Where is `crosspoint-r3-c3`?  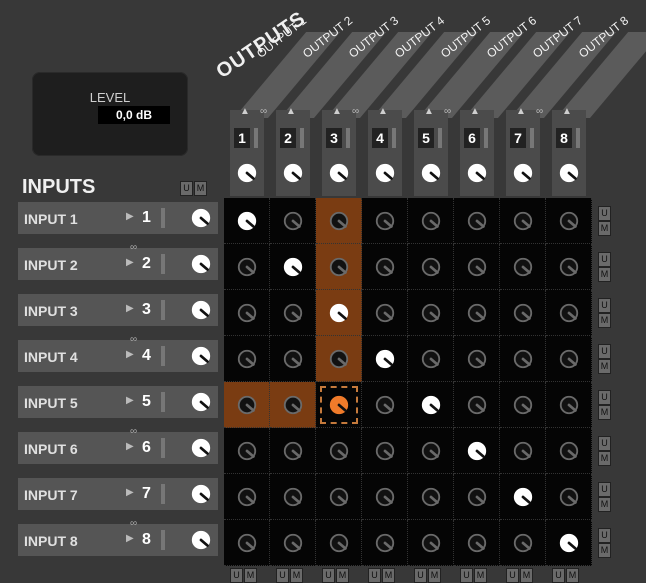
crosspoint-r3-c3 is located at coordinates (339, 313).